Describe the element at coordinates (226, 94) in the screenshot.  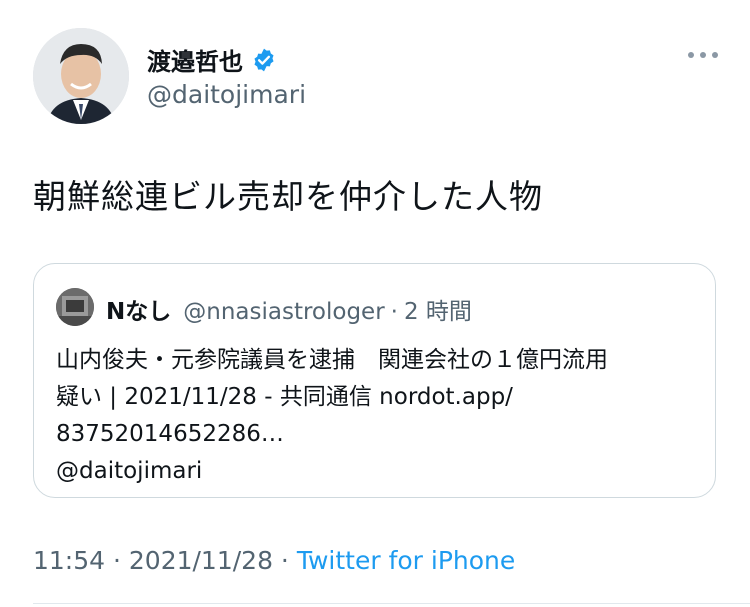
I see `author-handle: @daitojimari` at that location.